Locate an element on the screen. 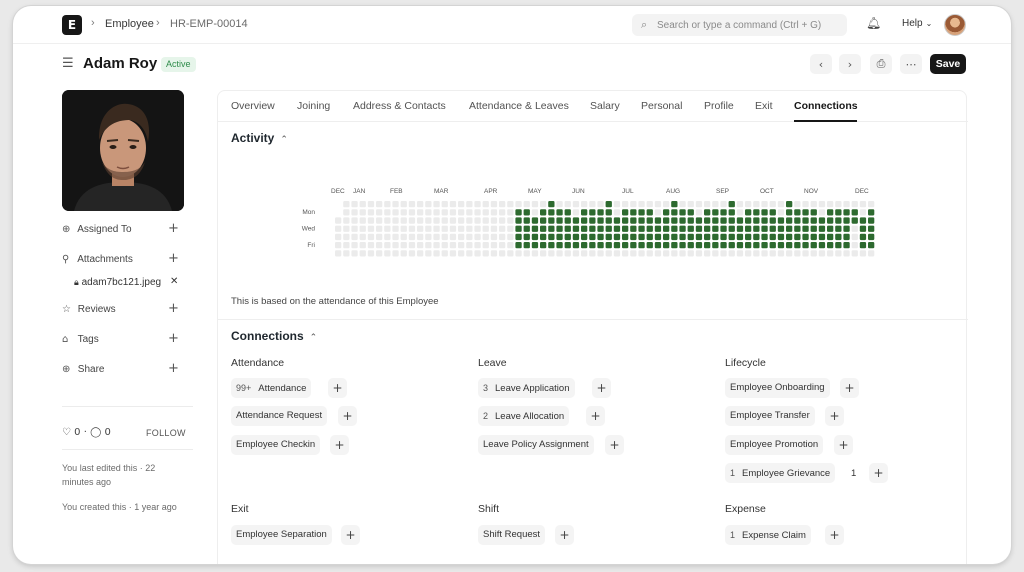  add-leave-application-icon: + is located at coordinates (601, 388).